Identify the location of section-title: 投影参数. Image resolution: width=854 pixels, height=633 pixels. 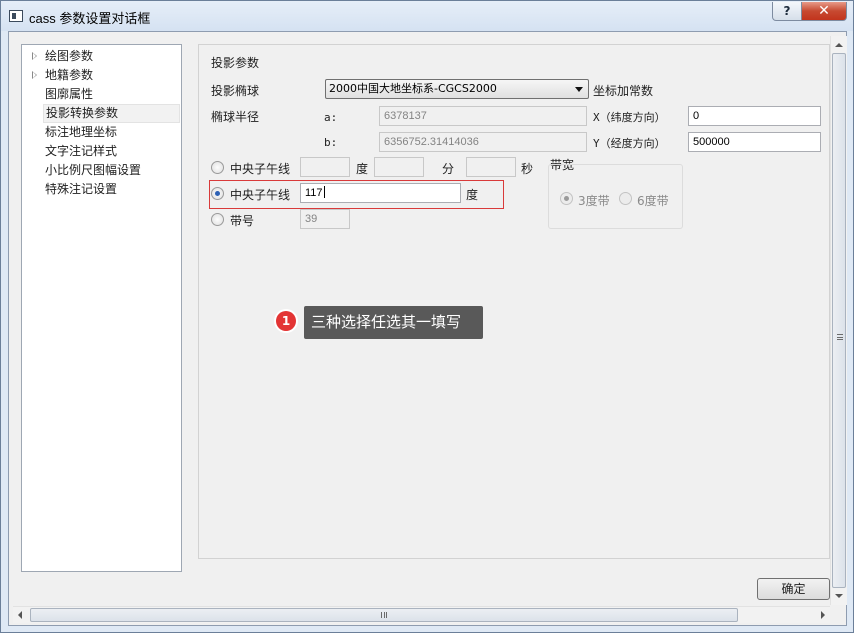
(235, 63).